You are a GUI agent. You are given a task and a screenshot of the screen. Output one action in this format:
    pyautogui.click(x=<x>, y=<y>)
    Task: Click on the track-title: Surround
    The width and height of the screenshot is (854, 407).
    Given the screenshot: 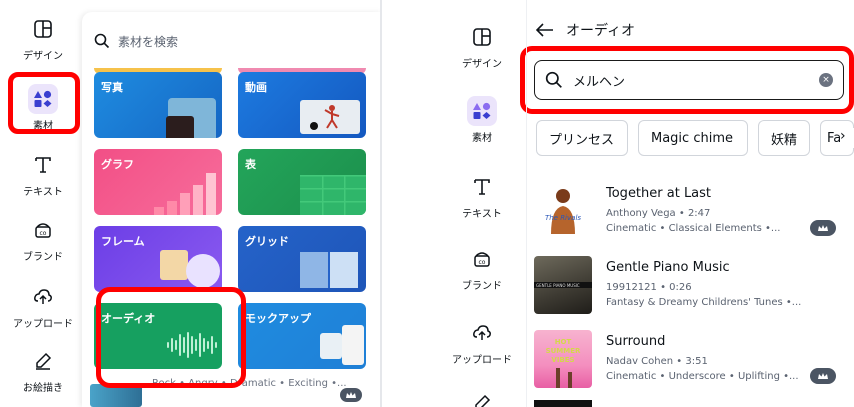 What is the action you would take?
    pyautogui.click(x=636, y=341)
    